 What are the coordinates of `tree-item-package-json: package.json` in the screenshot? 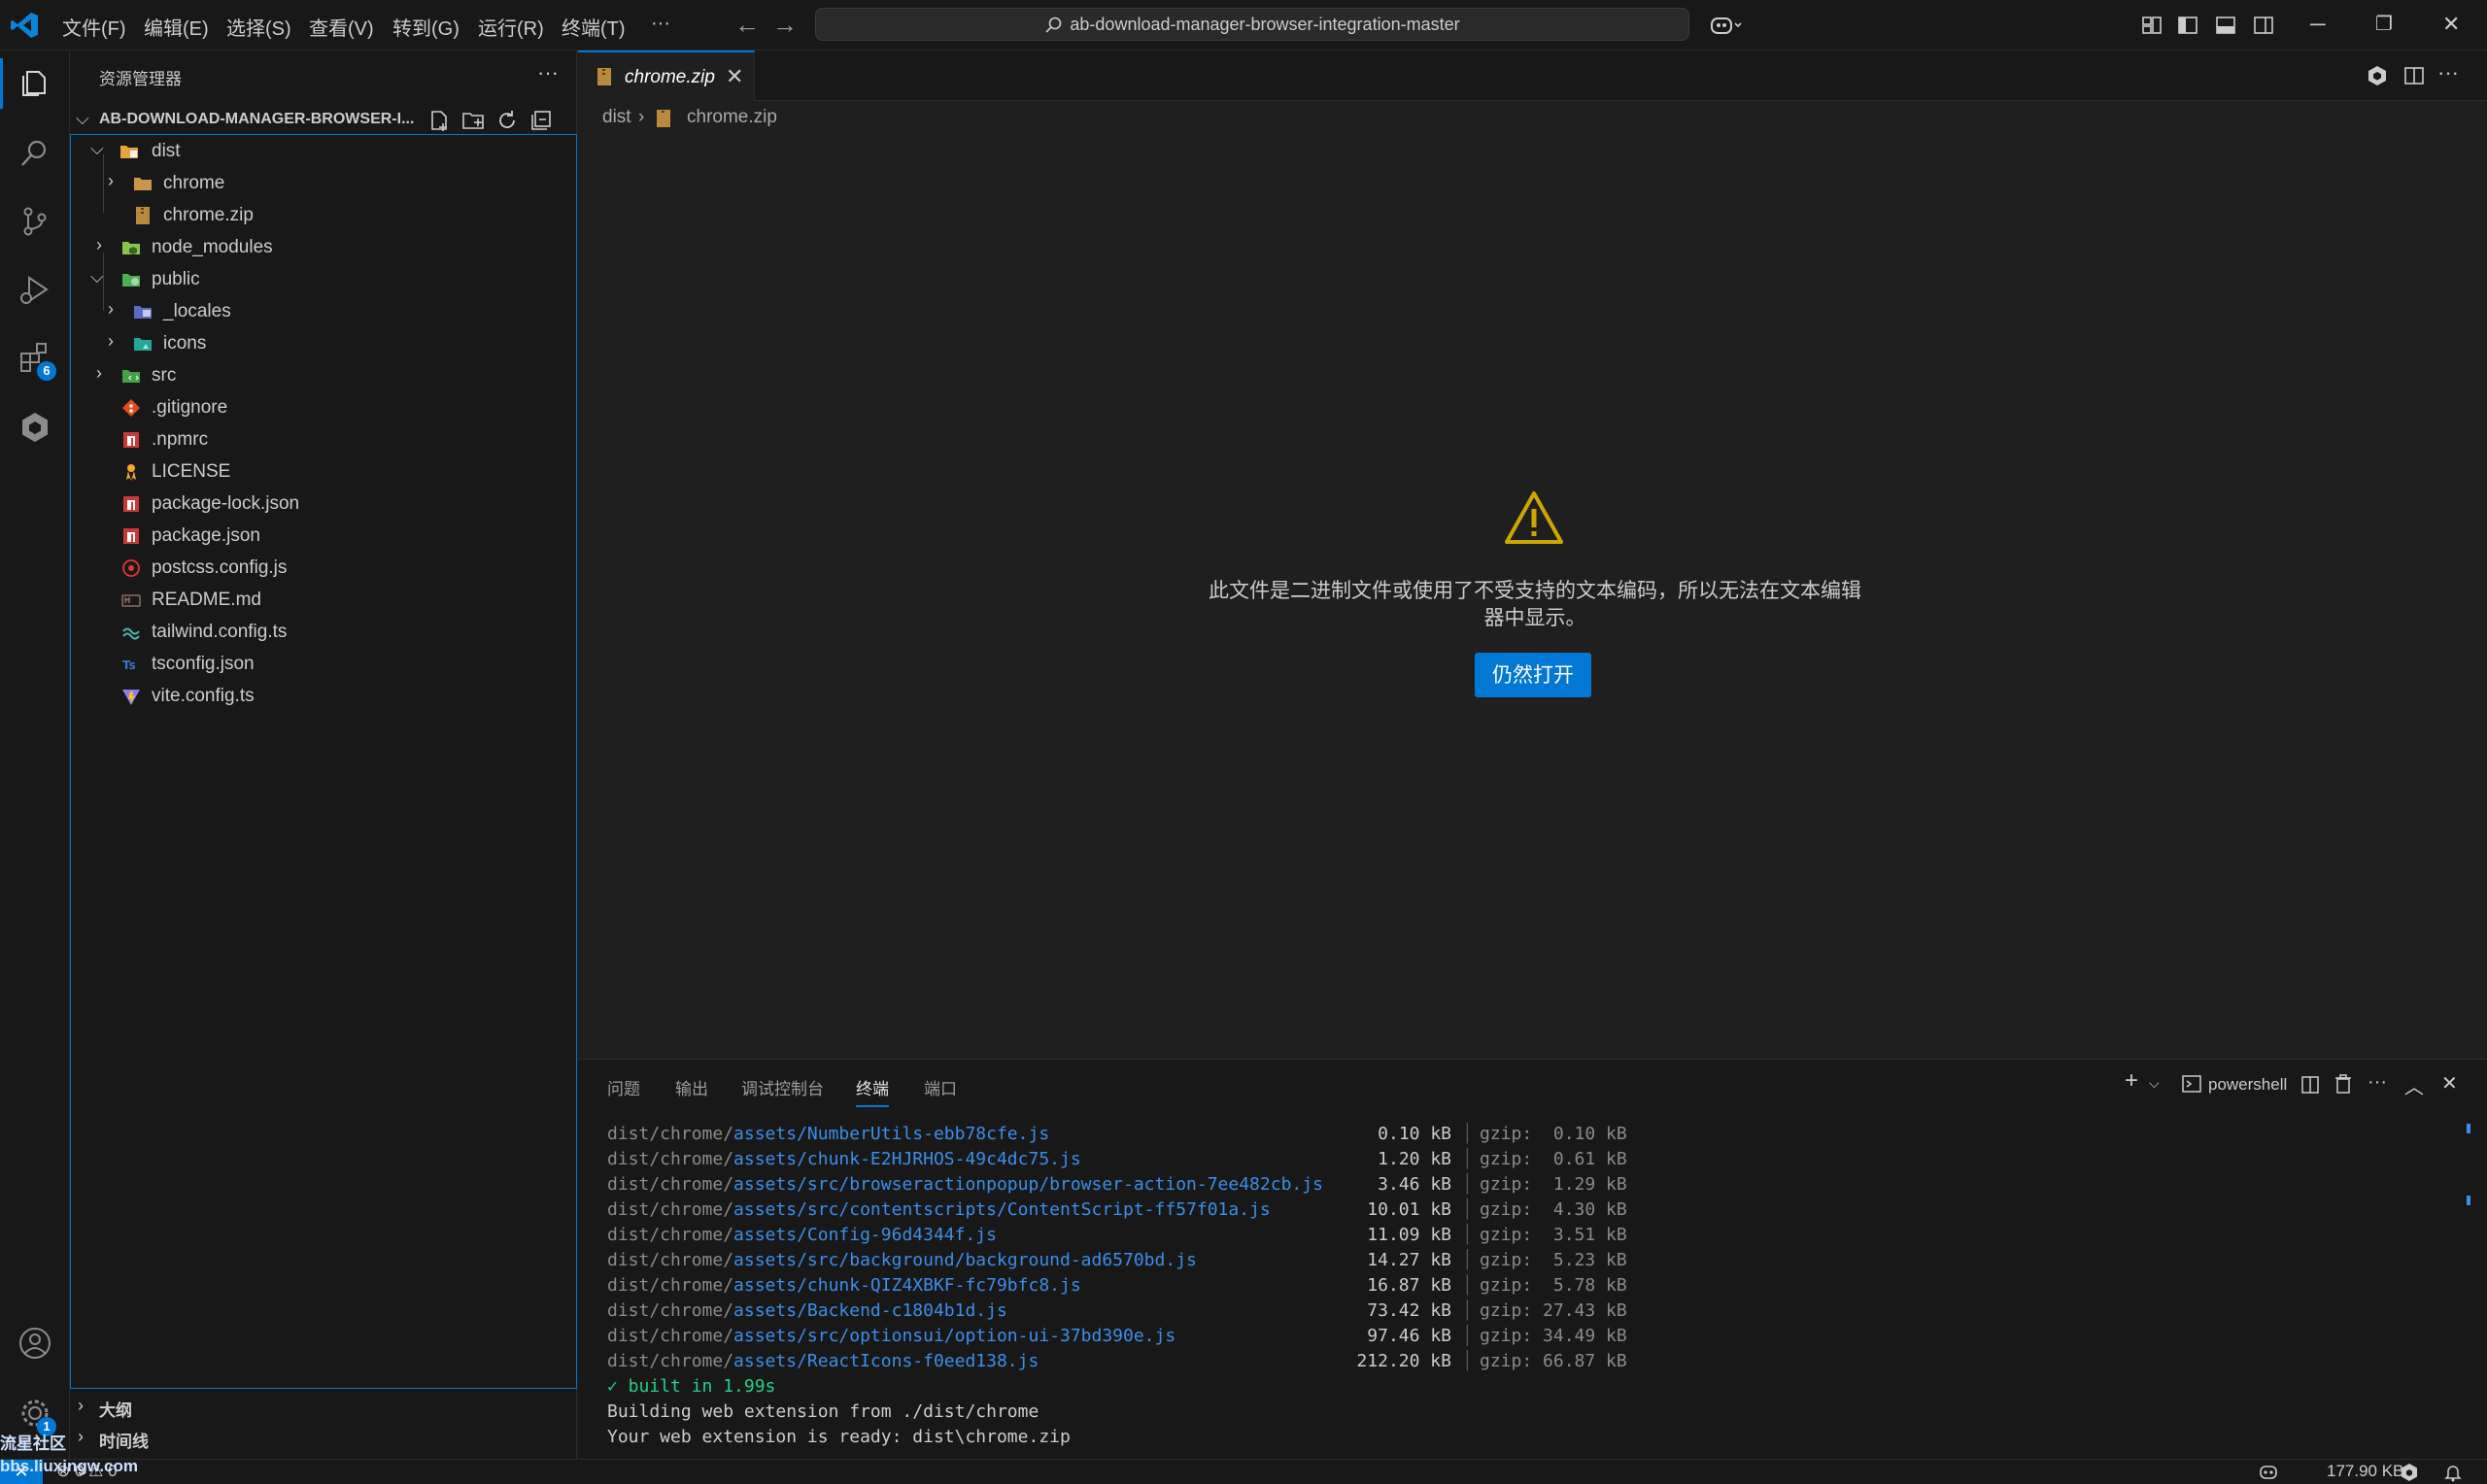 It's located at (323, 536).